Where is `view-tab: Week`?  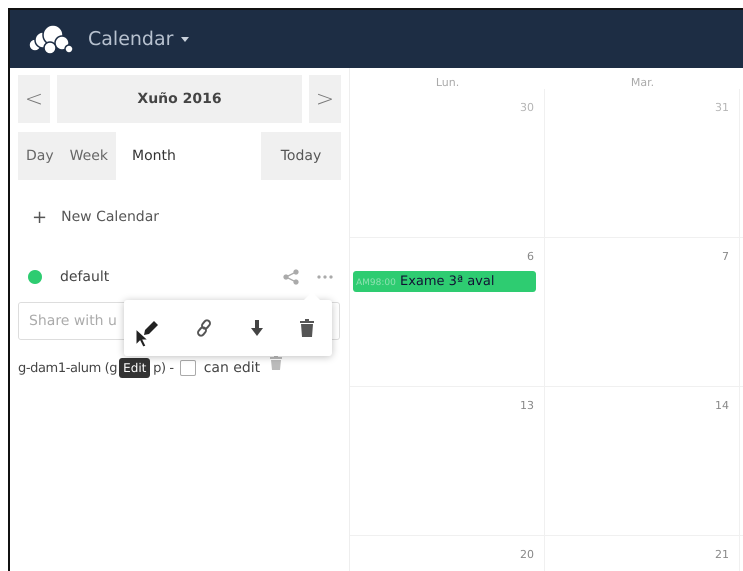 view-tab: Week is located at coordinates (89, 156).